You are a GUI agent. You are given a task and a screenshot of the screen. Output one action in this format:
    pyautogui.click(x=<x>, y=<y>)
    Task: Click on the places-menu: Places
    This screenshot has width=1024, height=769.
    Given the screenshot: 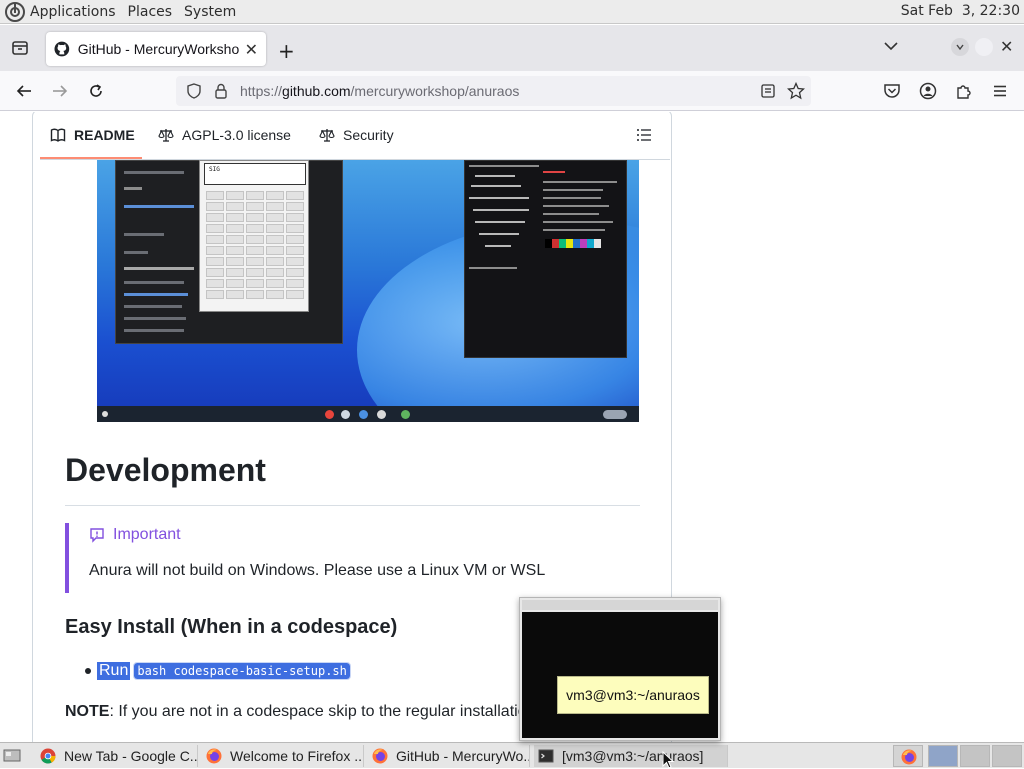 What is the action you would take?
    pyautogui.click(x=150, y=12)
    